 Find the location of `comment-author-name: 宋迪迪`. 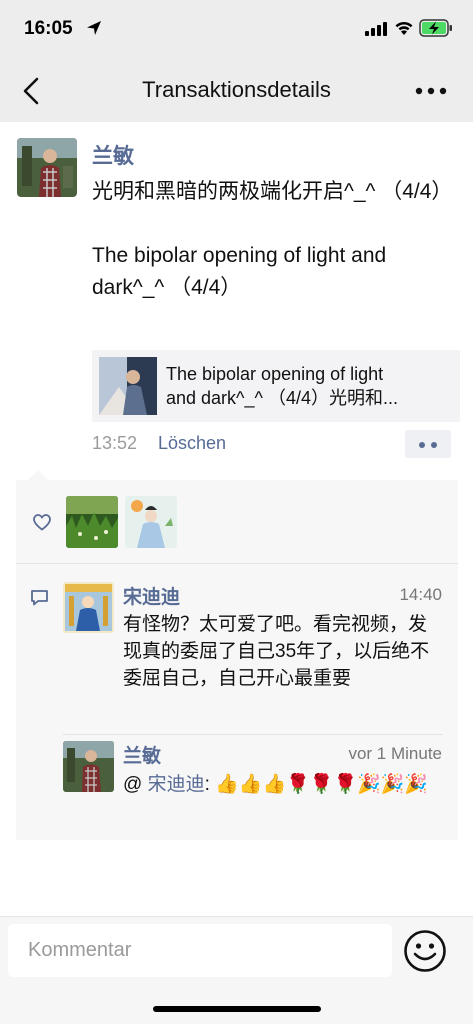

comment-author-name: 宋迪迪 is located at coordinates (151, 595).